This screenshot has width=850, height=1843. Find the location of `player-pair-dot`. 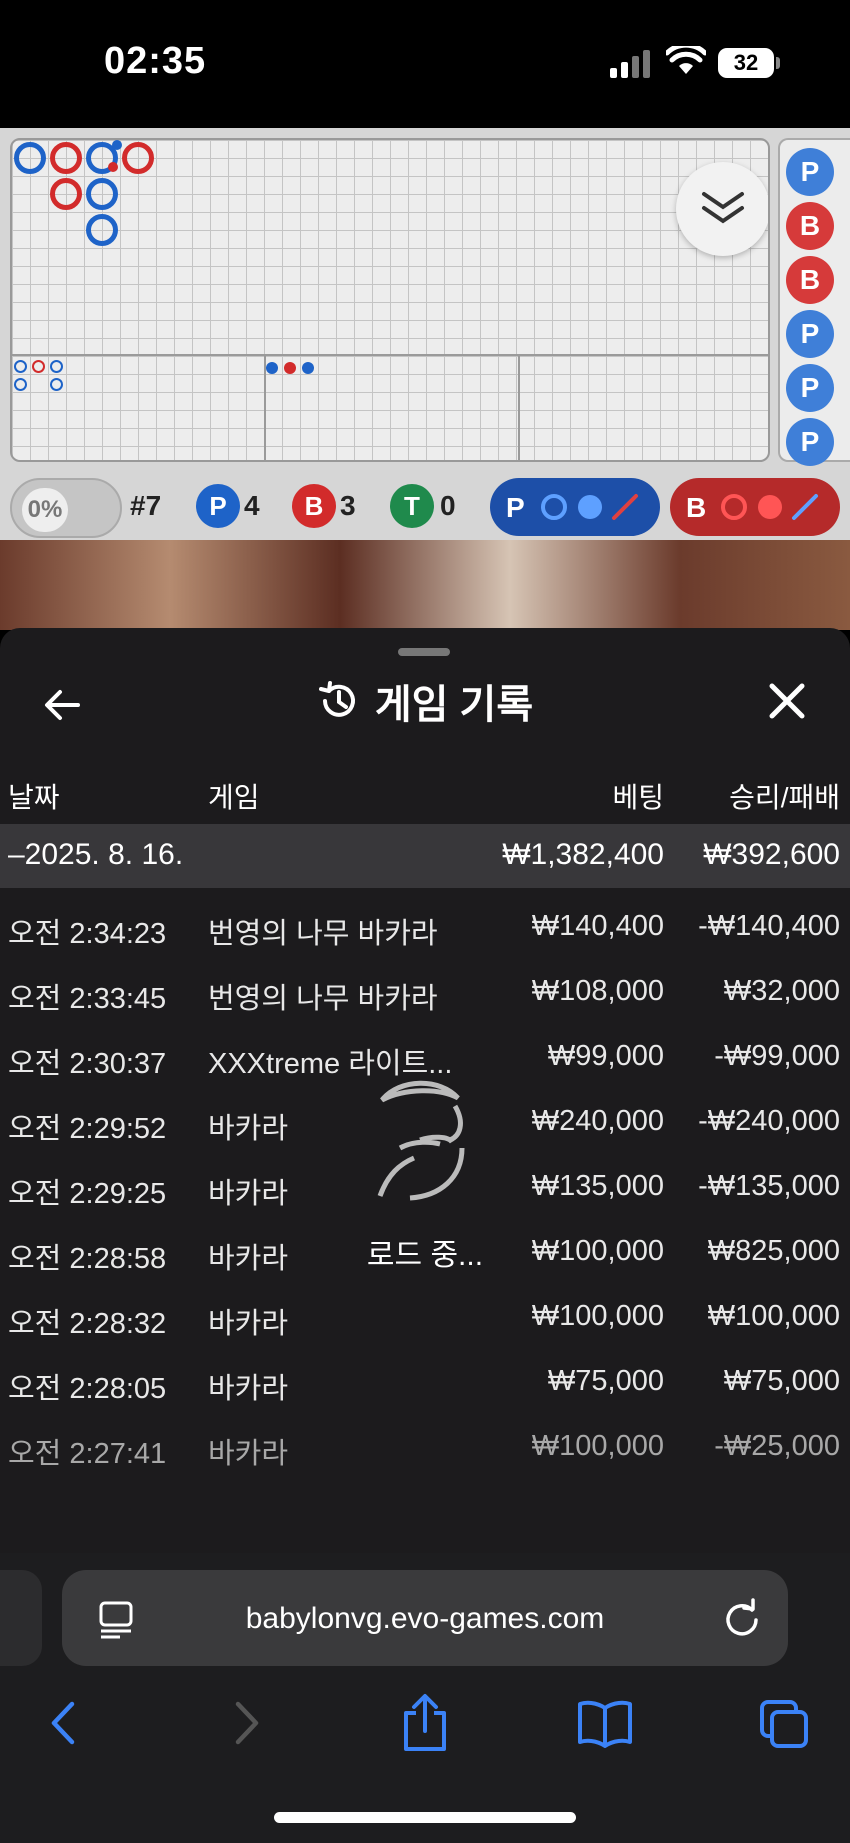

player-pair-dot is located at coordinates (117, 145).